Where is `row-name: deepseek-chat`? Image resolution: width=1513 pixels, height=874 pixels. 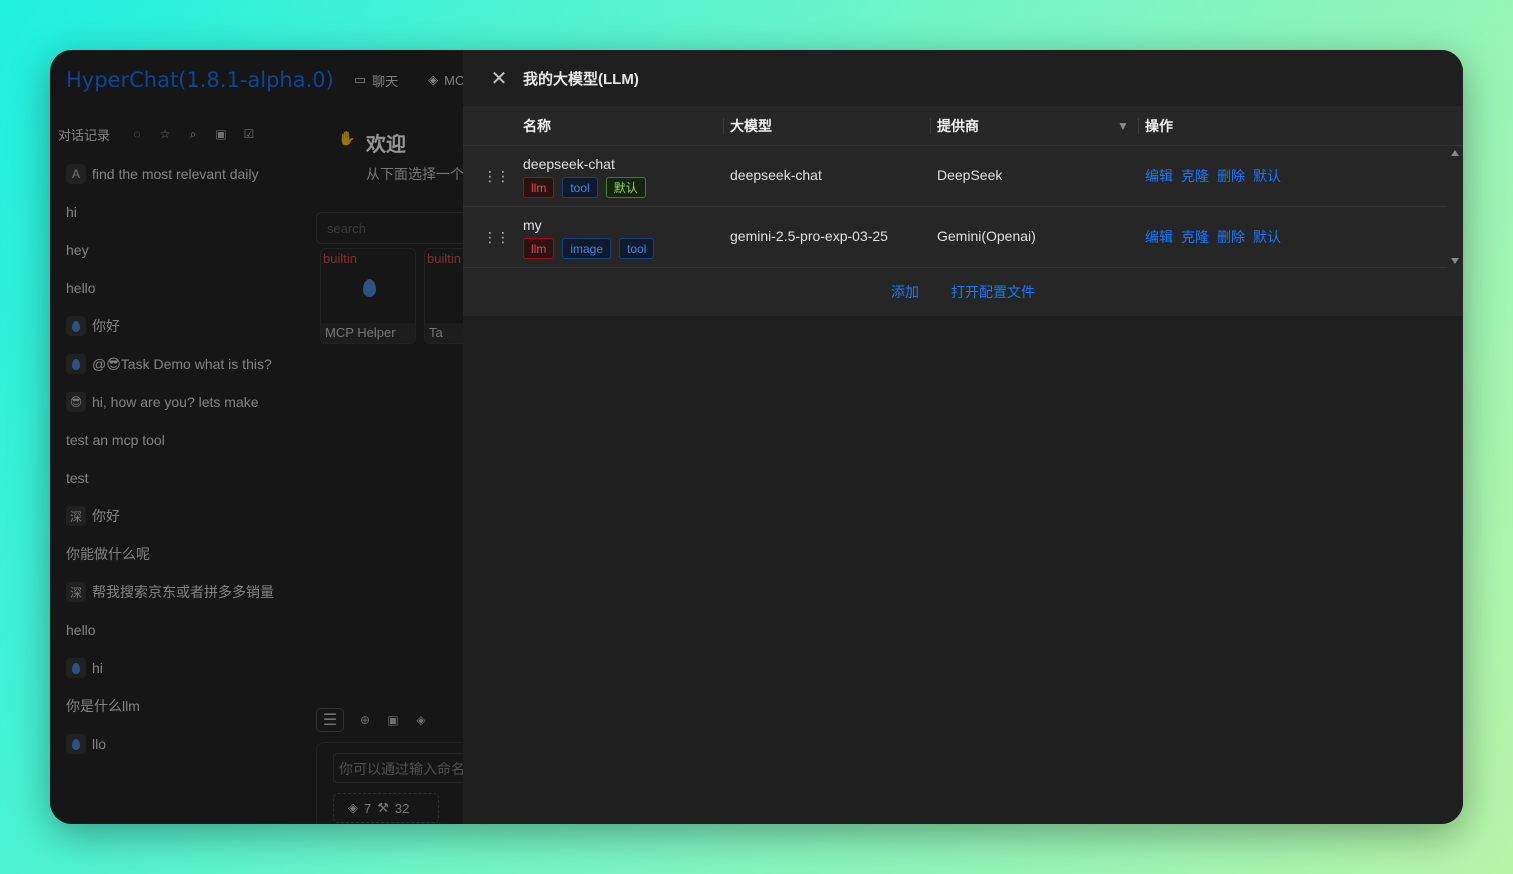
row-name: deepseek-chat is located at coordinates (569, 164).